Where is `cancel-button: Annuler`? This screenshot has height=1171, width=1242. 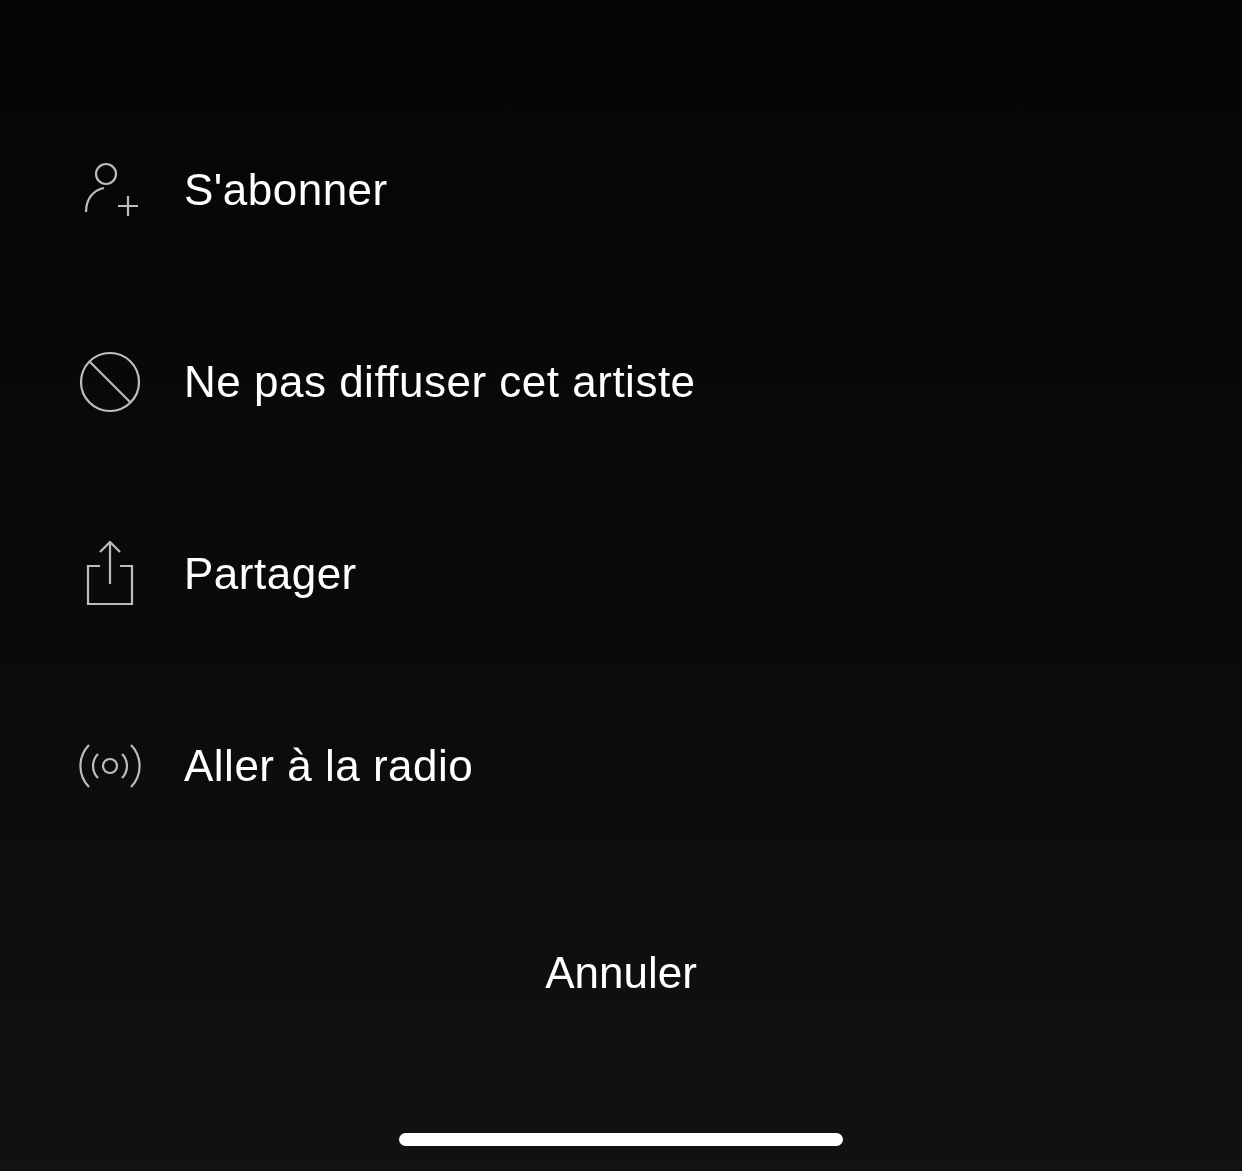
cancel-button: Annuler is located at coordinates (621, 973).